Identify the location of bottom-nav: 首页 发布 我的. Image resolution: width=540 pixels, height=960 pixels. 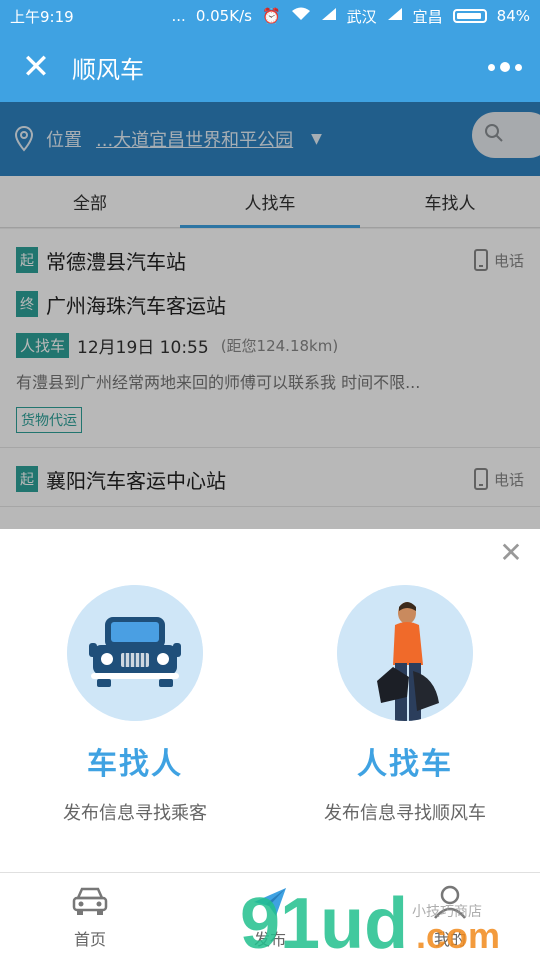
(270, 916).